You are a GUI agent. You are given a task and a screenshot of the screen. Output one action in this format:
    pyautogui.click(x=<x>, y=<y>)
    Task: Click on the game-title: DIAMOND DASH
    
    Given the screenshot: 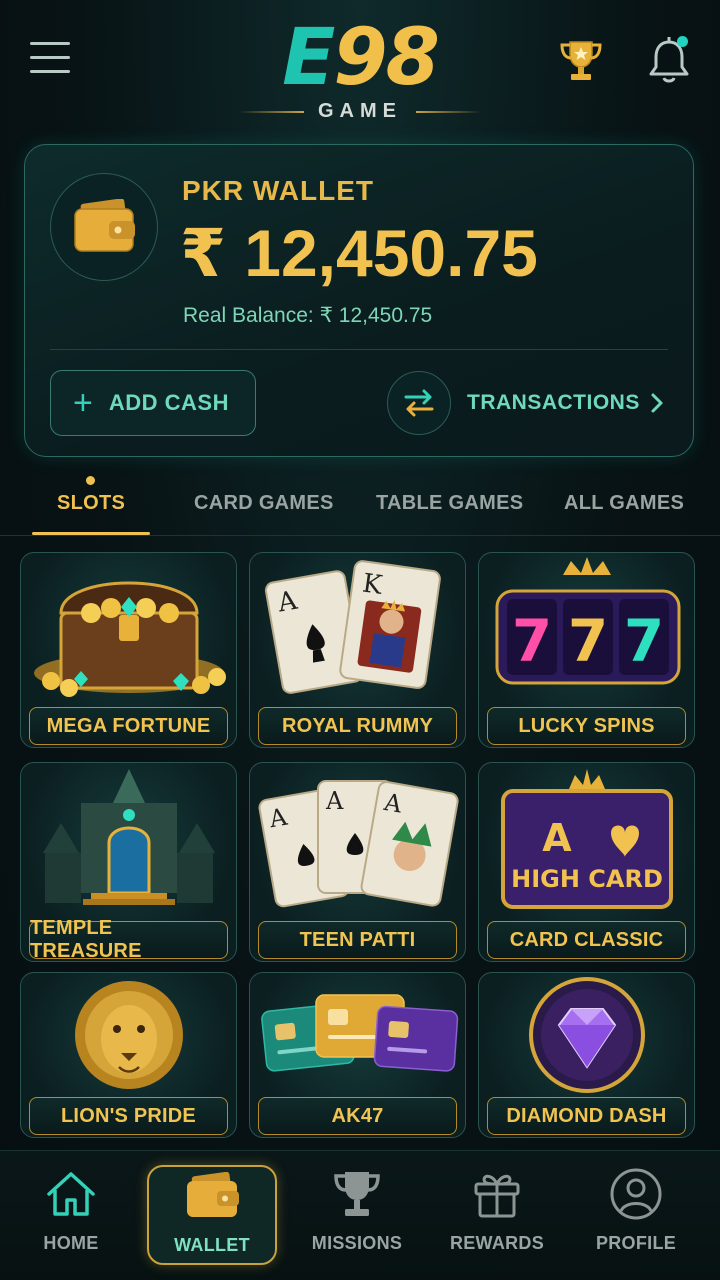 What is the action you would take?
    pyautogui.click(x=586, y=1116)
    